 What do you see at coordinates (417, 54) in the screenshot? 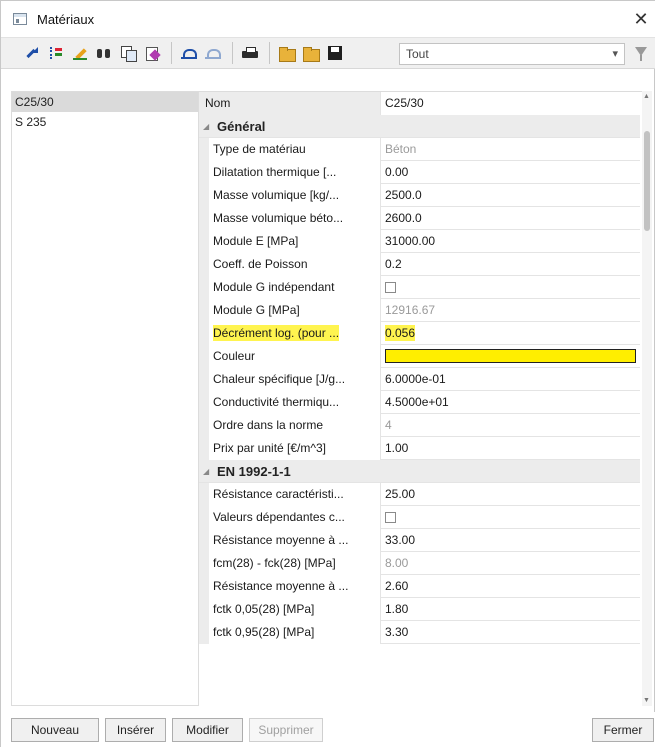
I see `filter-value: Tout` at bounding box center [417, 54].